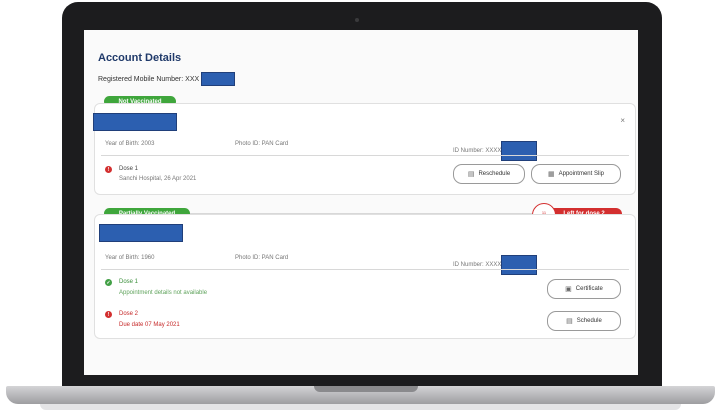 The width and height of the screenshot is (721, 417). What do you see at coordinates (140, 58) in the screenshot?
I see `page-title: Account Details` at bounding box center [140, 58].